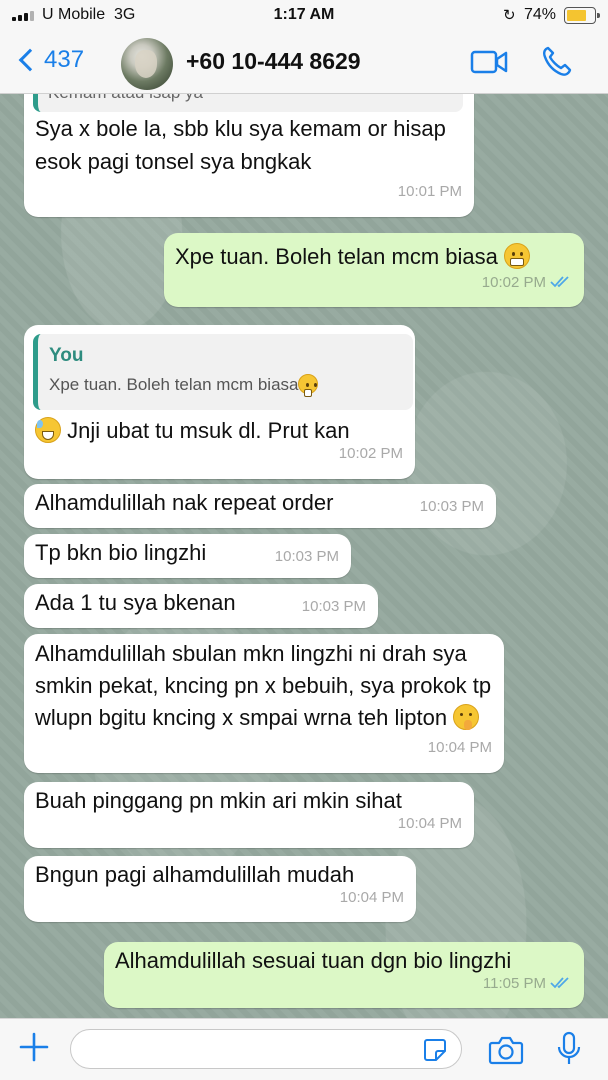 The image size is (608, 1080). What do you see at coordinates (273, 61) in the screenshot?
I see `contact-name: +60 10-444 8629` at bounding box center [273, 61].